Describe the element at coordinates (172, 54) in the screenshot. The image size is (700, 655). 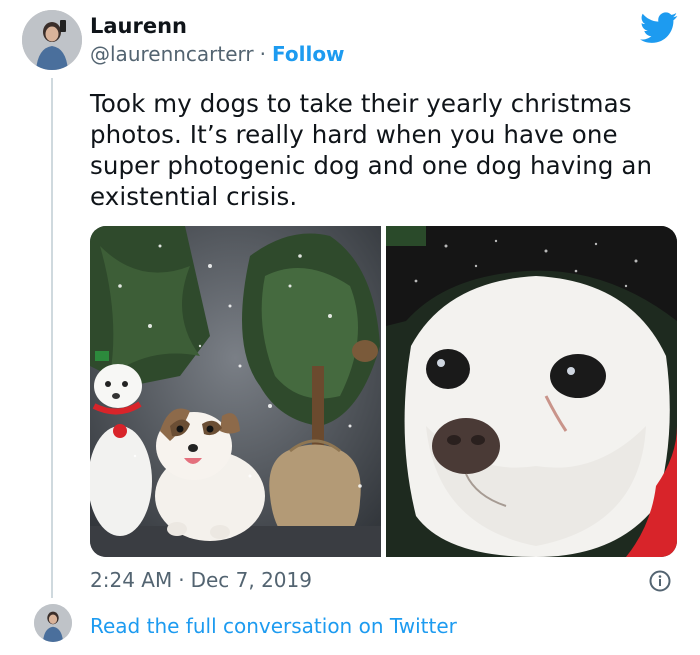
I see `author-handle: @laurenncarterr` at that location.